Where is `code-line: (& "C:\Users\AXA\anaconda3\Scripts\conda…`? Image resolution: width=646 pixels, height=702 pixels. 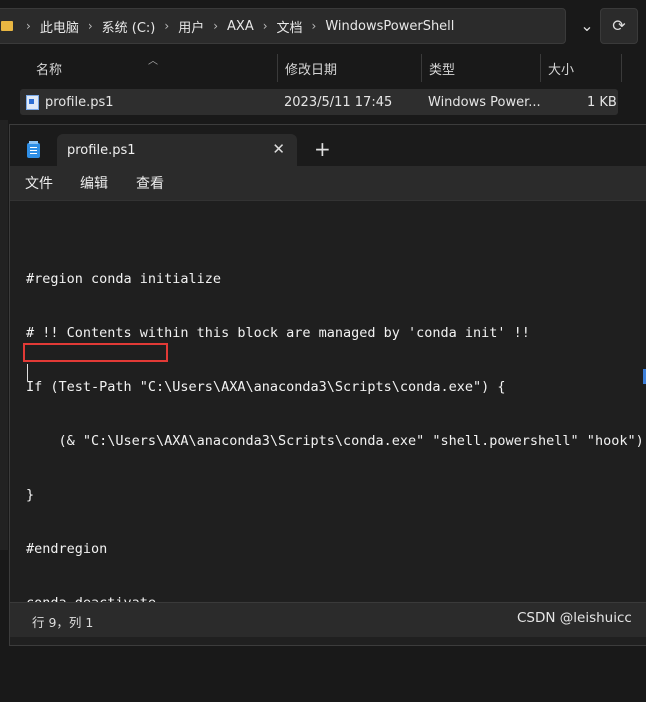 code-line: (& "C:\Users\AXA\anaconda3\Scripts\conda… is located at coordinates (335, 441).